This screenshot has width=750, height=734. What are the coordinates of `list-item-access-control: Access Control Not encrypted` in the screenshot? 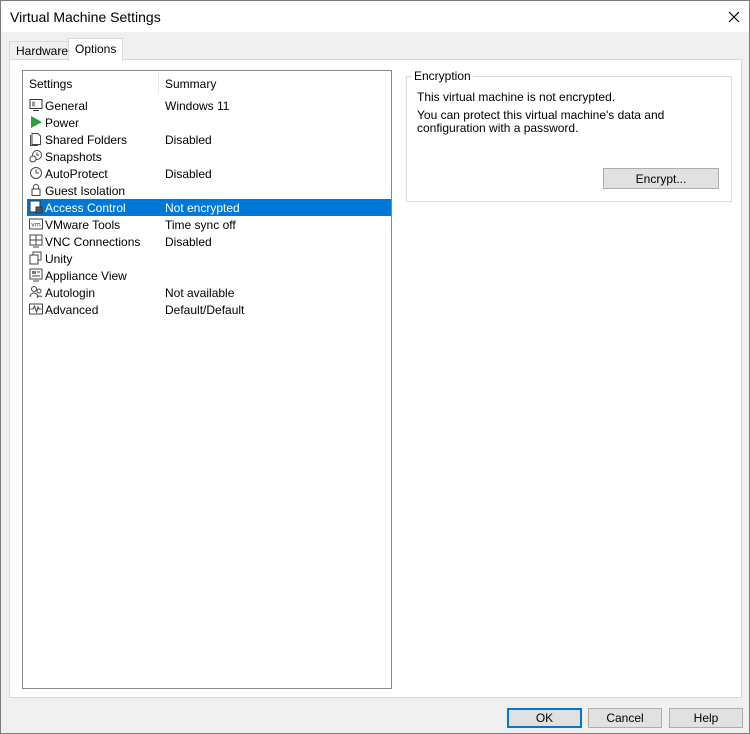 It's located at (209, 207).